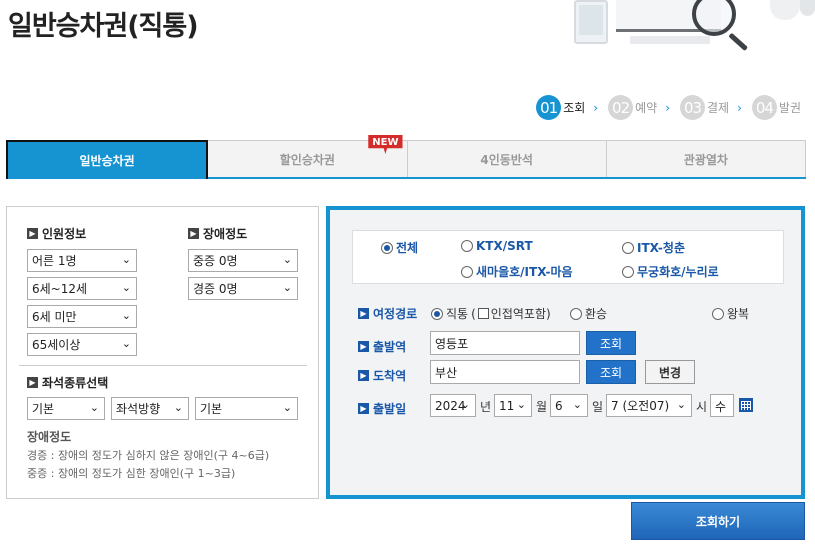  I want to click on year-select: 2024 ⌄, so click(453, 405).